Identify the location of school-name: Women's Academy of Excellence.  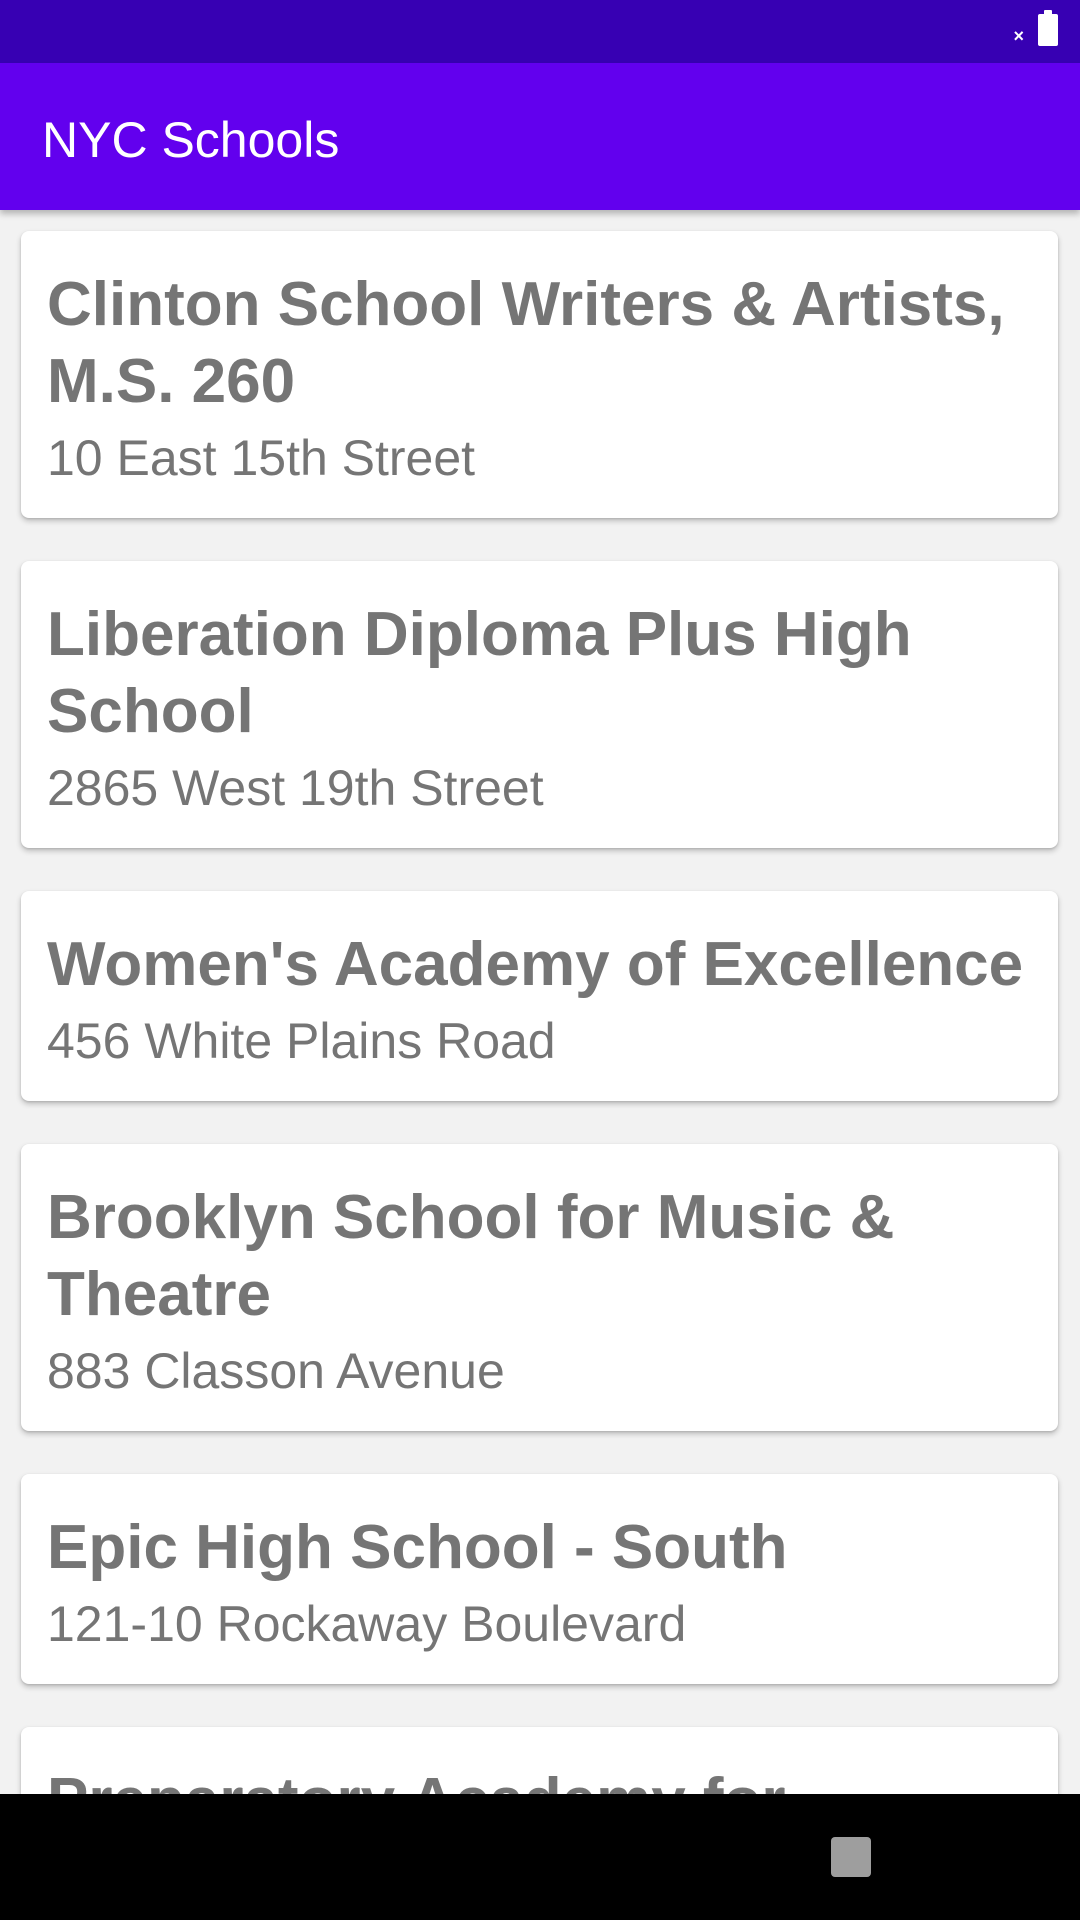
(535, 964).